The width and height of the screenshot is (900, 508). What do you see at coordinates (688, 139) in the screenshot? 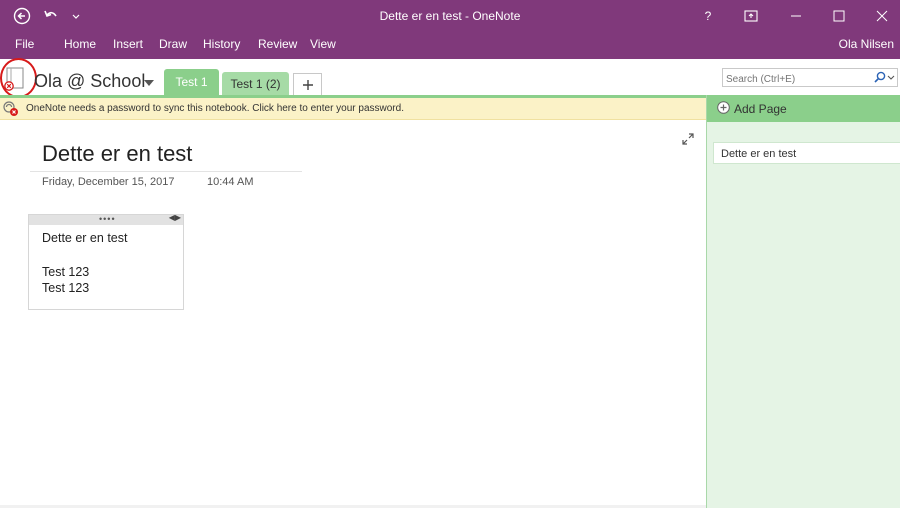
I see `expand-icon` at bounding box center [688, 139].